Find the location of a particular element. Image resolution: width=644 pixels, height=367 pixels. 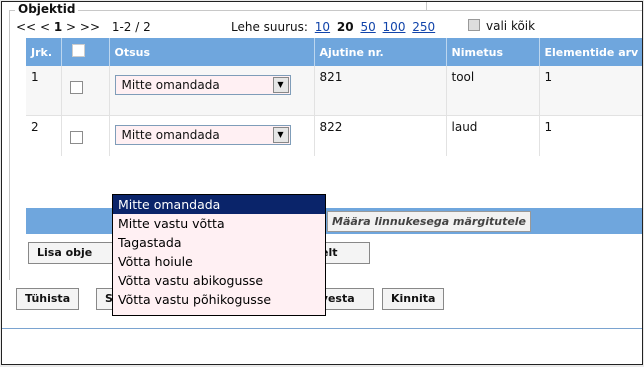

pager-first: << is located at coordinates (26, 27).